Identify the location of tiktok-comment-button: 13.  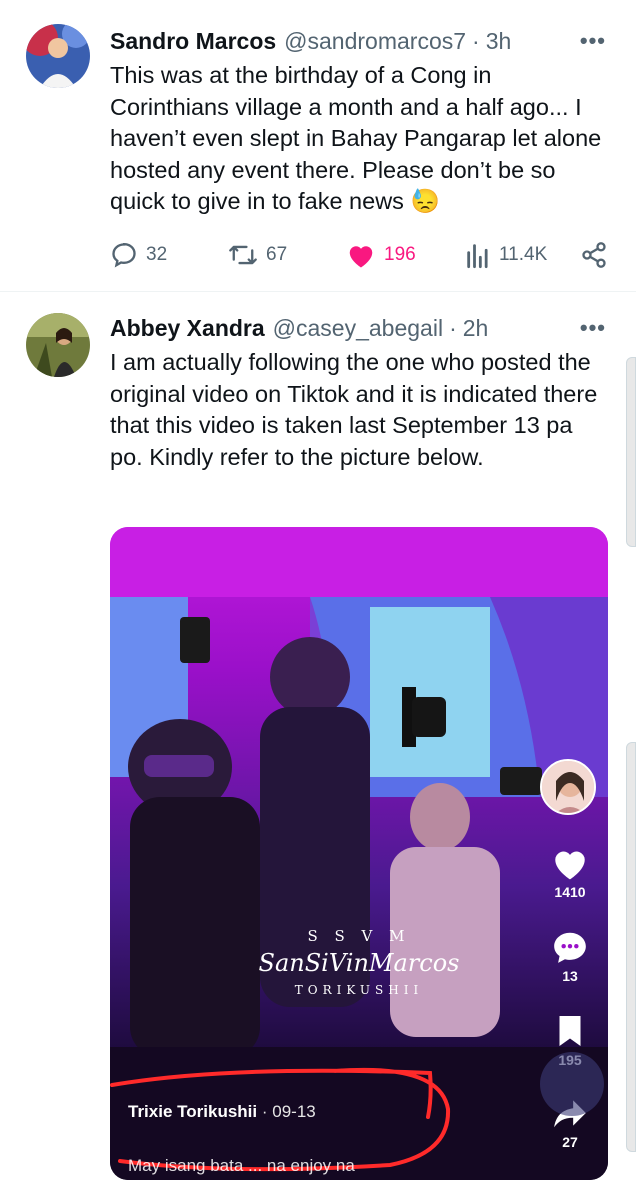
(570, 956).